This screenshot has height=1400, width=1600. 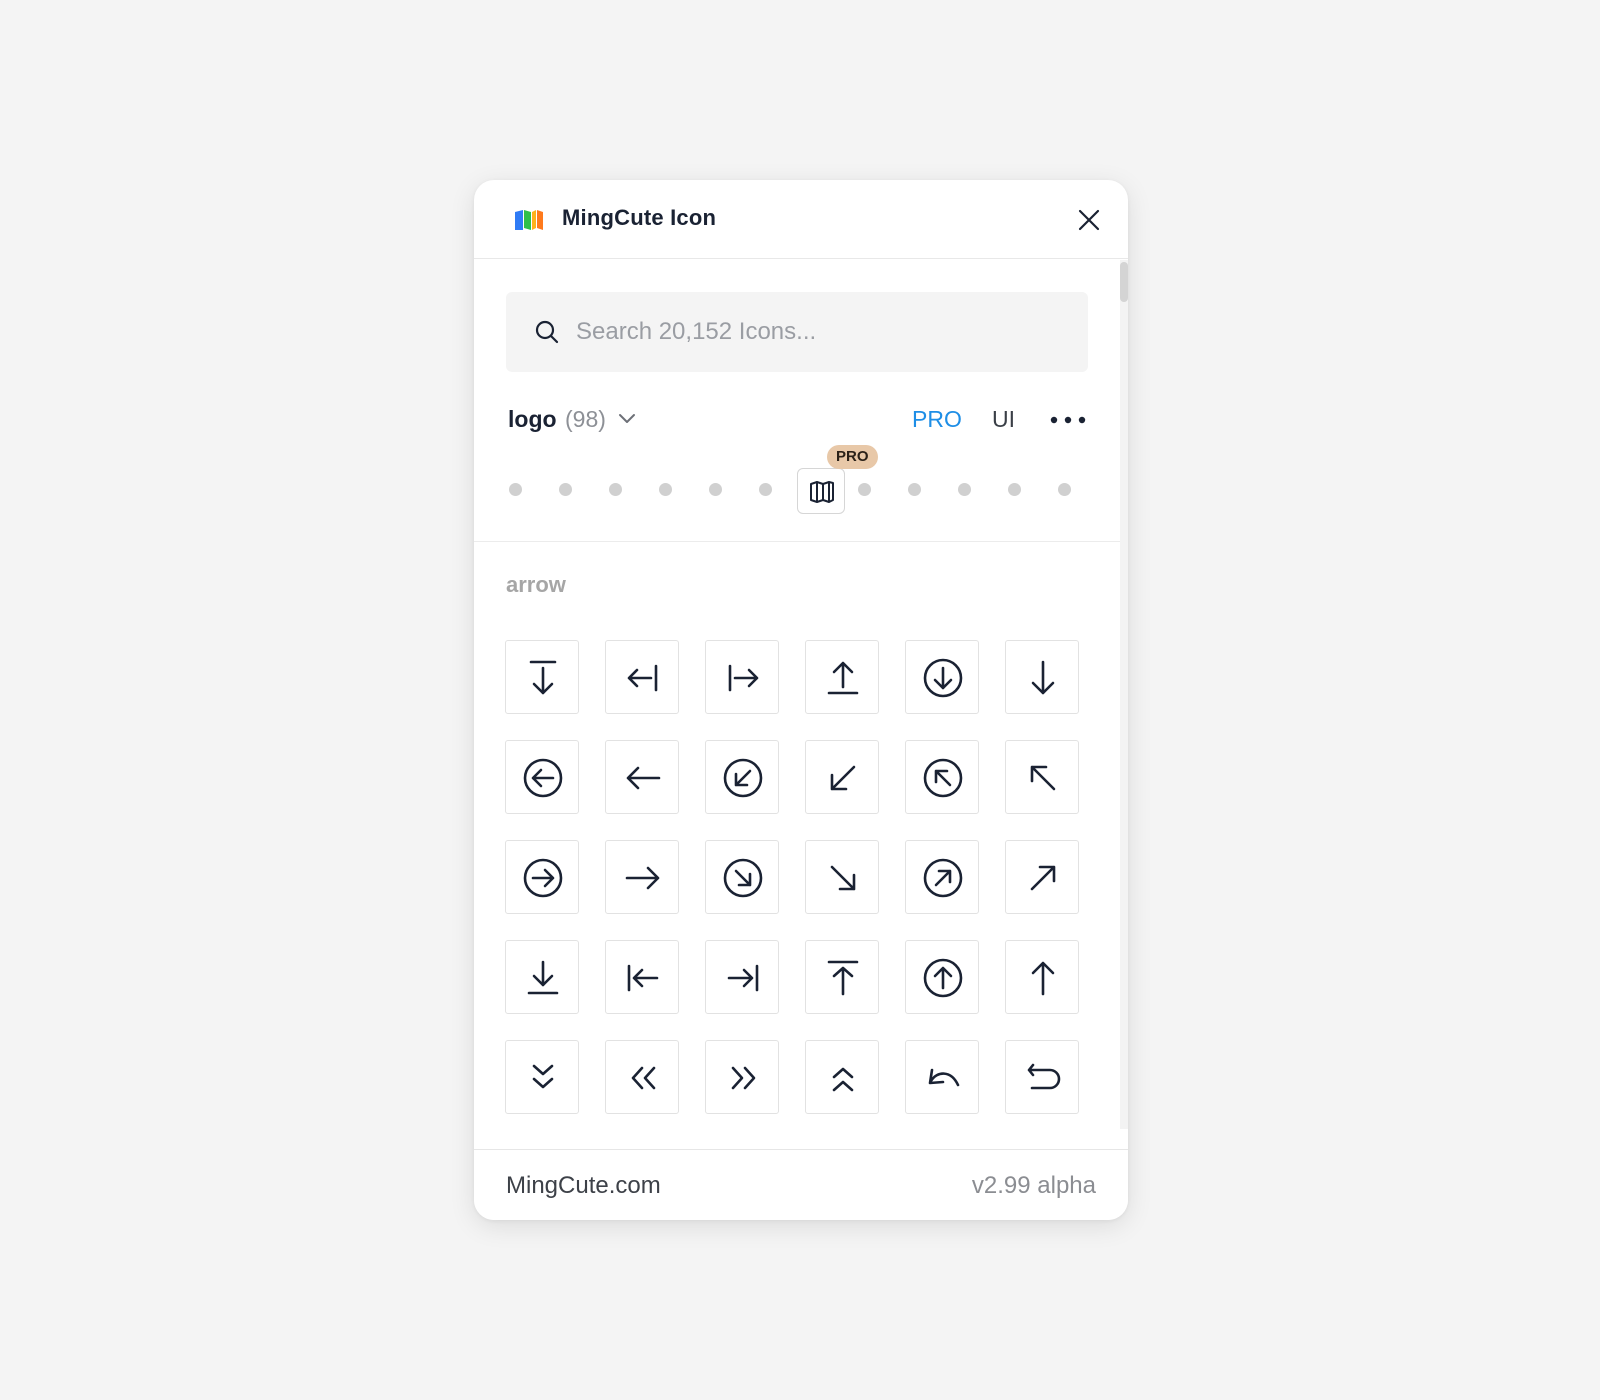 What do you see at coordinates (627, 419) in the screenshot?
I see `chevron-down-icon` at bounding box center [627, 419].